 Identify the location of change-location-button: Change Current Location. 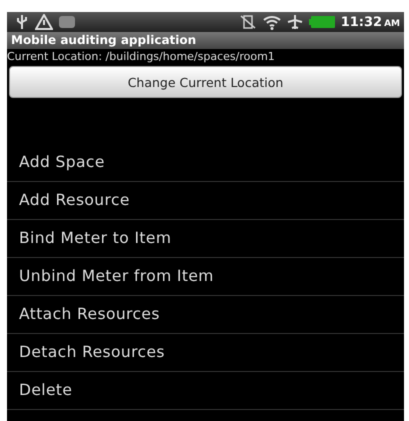
(205, 82).